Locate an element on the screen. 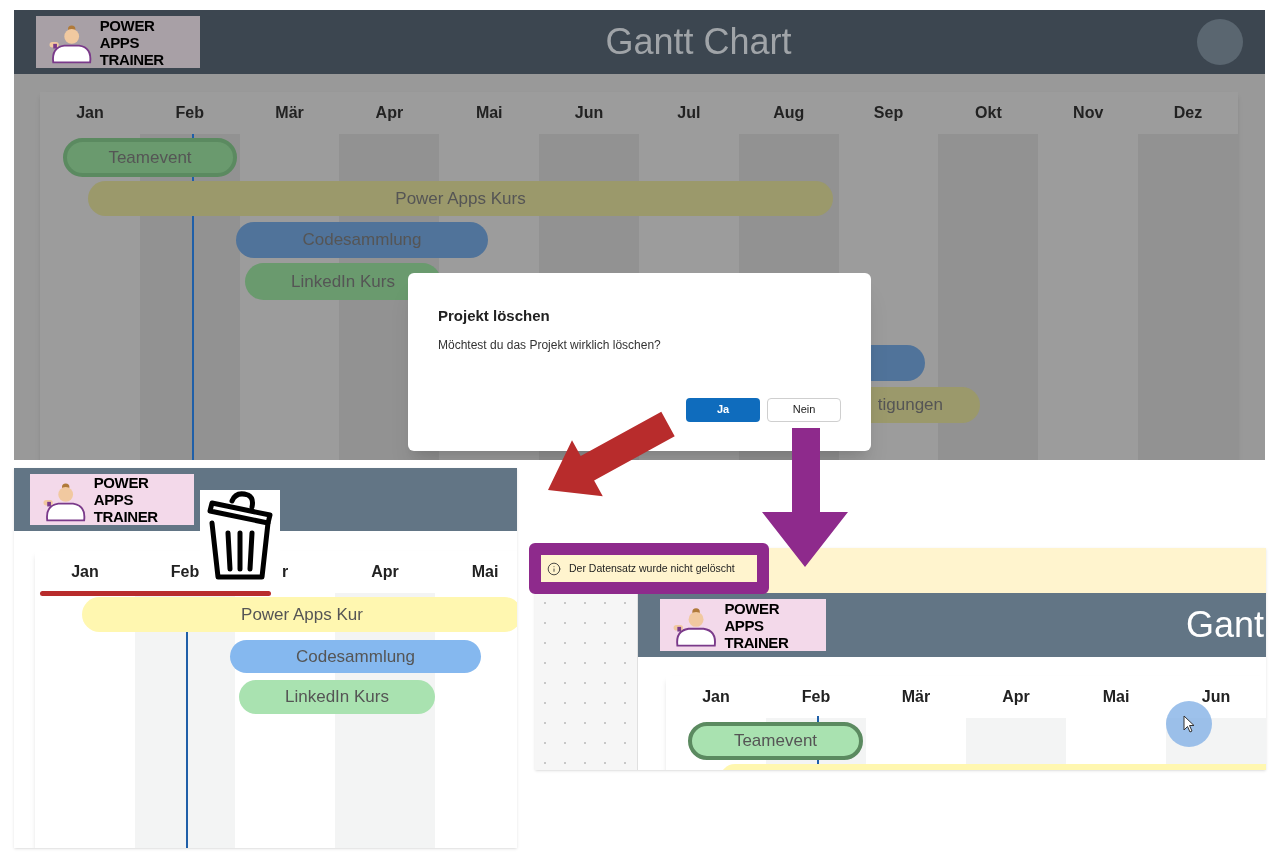 Image resolution: width=1280 pixels, height=860 pixels. month-label: Sep is located at coordinates (888, 113).